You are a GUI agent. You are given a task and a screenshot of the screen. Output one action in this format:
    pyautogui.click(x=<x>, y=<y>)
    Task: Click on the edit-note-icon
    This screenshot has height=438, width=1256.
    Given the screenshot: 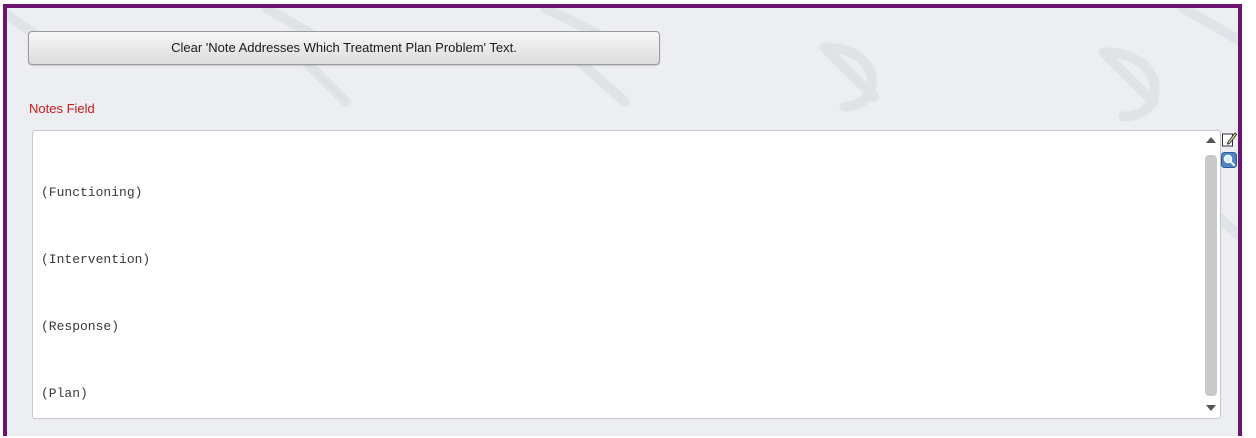 What is the action you would take?
    pyautogui.click(x=1229, y=139)
    